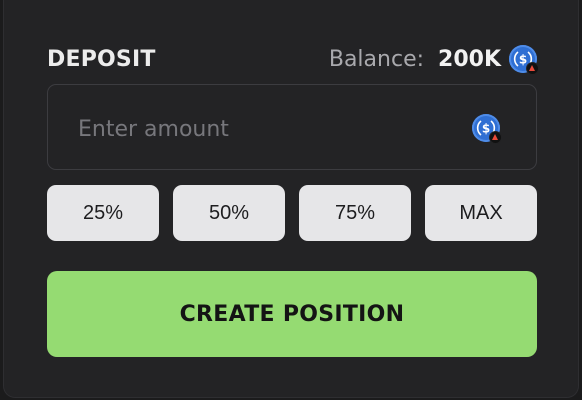 The width and height of the screenshot is (582, 400). What do you see at coordinates (103, 213) in the screenshot?
I see `percent-25-button: 25%` at bounding box center [103, 213].